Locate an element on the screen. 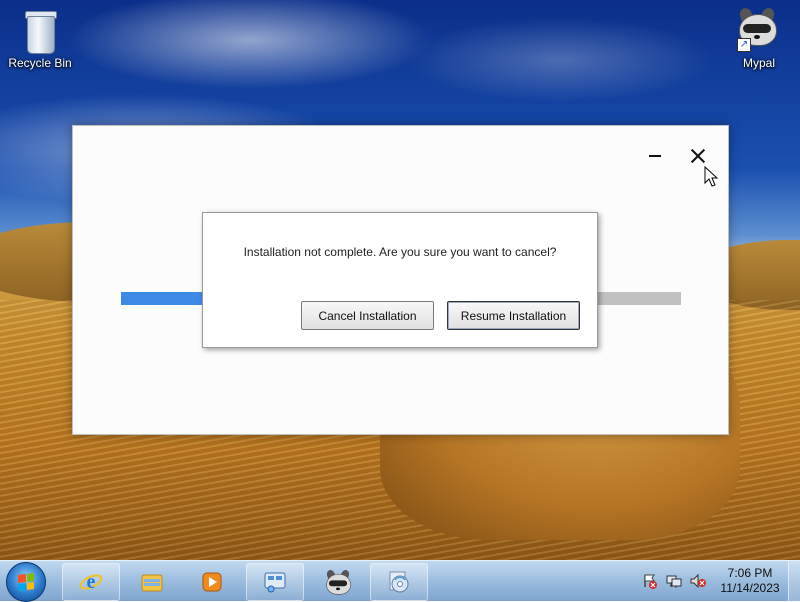 This screenshot has width=800, height=602. windows-logo-icon is located at coordinates (26, 582).